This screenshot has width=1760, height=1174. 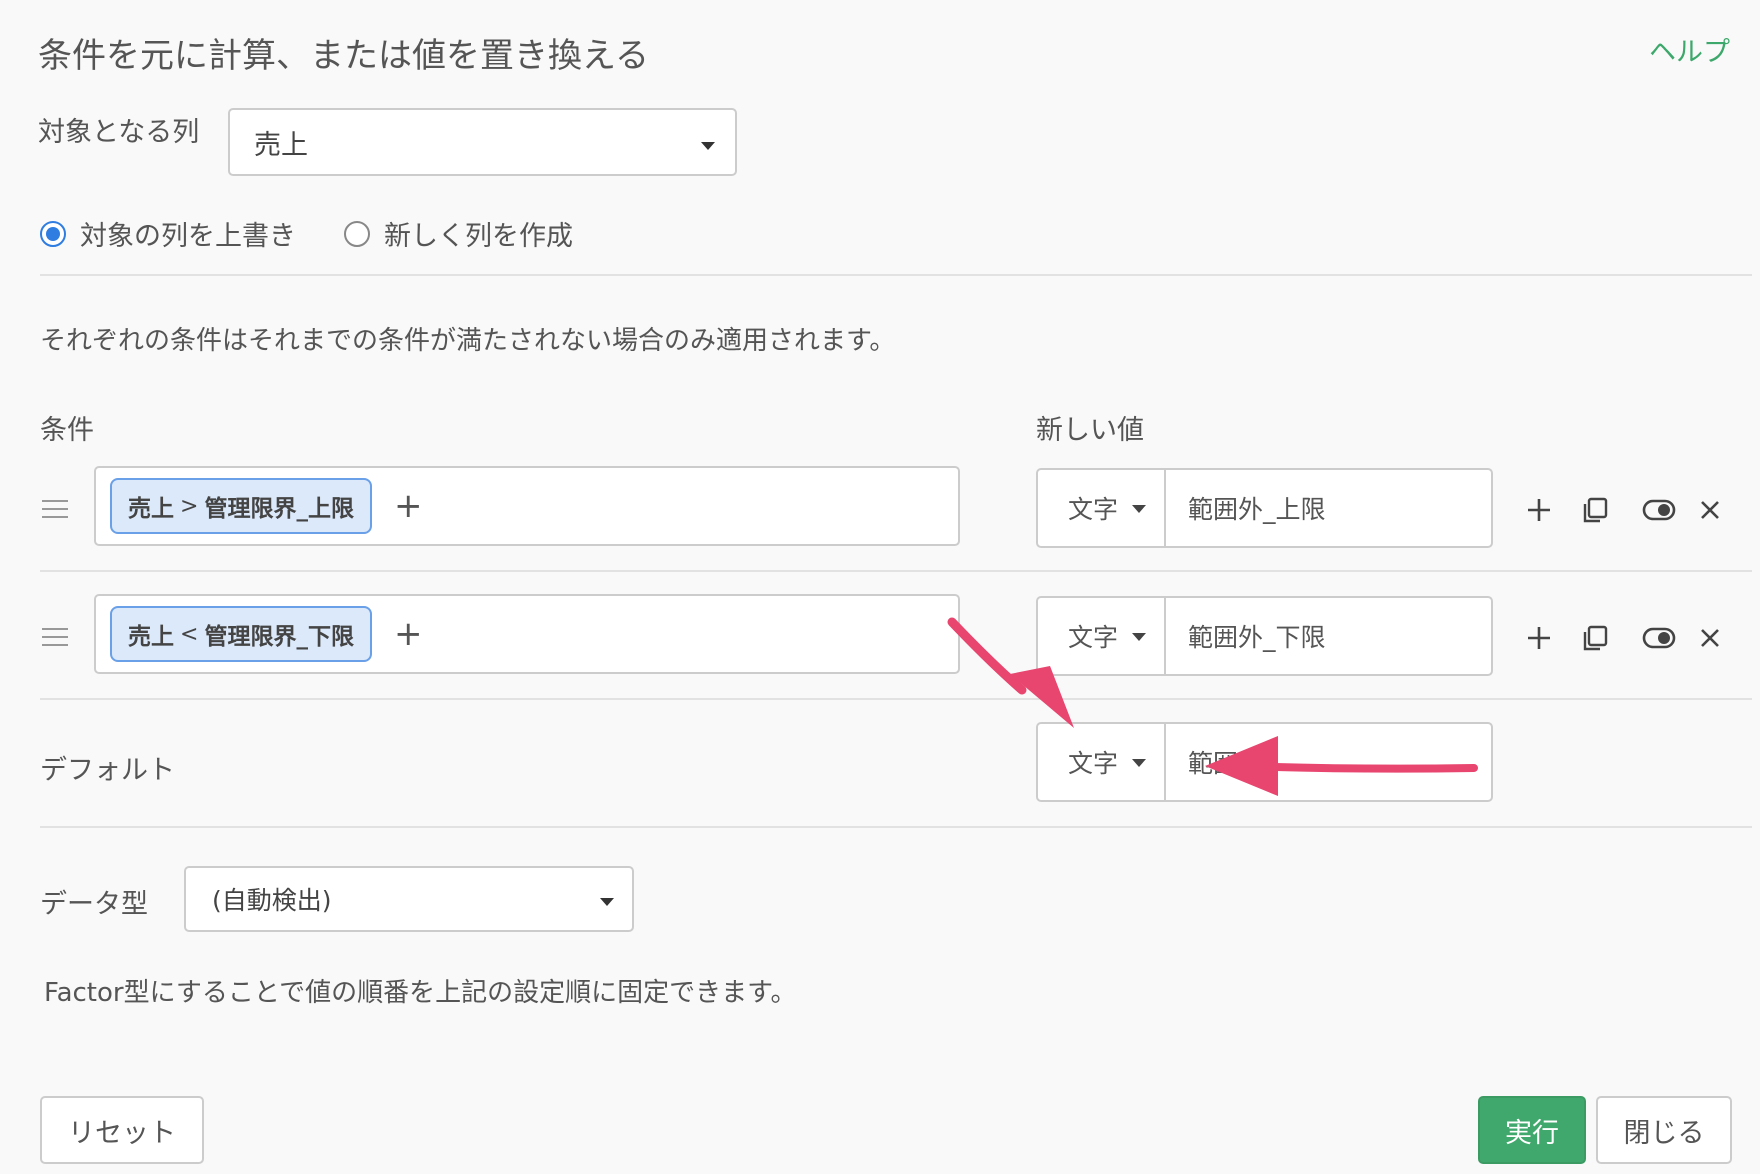 What do you see at coordinates (1090, 430) in the screenshot?
I see `new-value-column-header: 新しい値` at bounding box center [1090, 430].